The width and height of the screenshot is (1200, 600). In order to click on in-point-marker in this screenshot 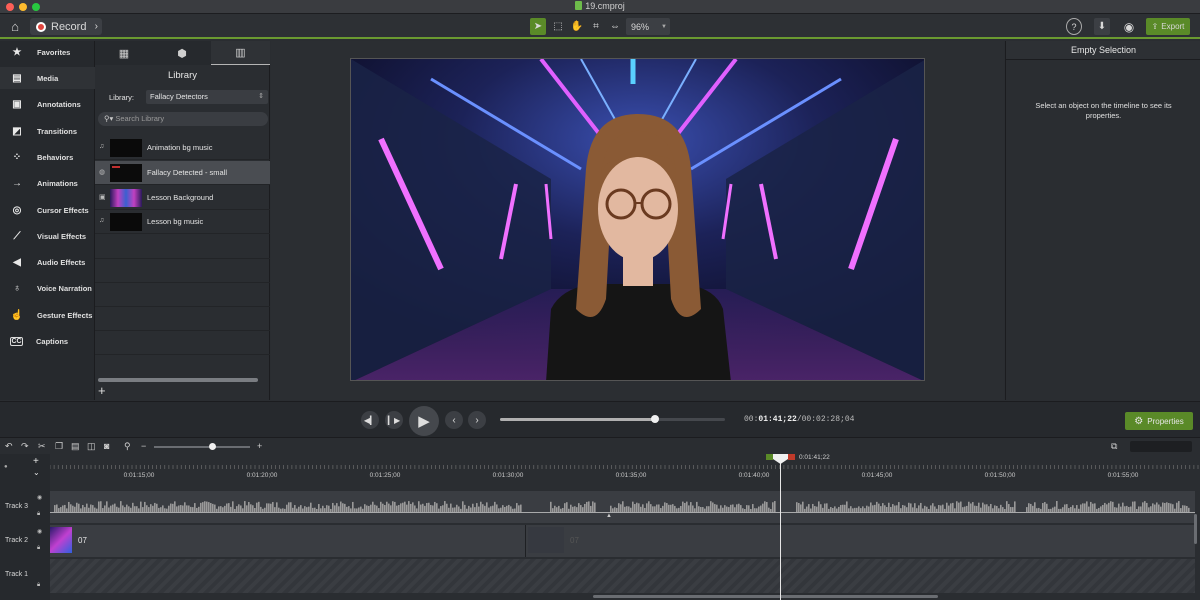, I will do `click(769, 457)`.